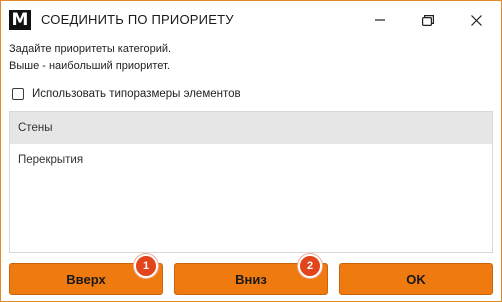 The image size is (502, 302). What do you see at coordinates (20, 20) in the screenshot?
I see `app-logo: M` at bounding box center [20, 20].